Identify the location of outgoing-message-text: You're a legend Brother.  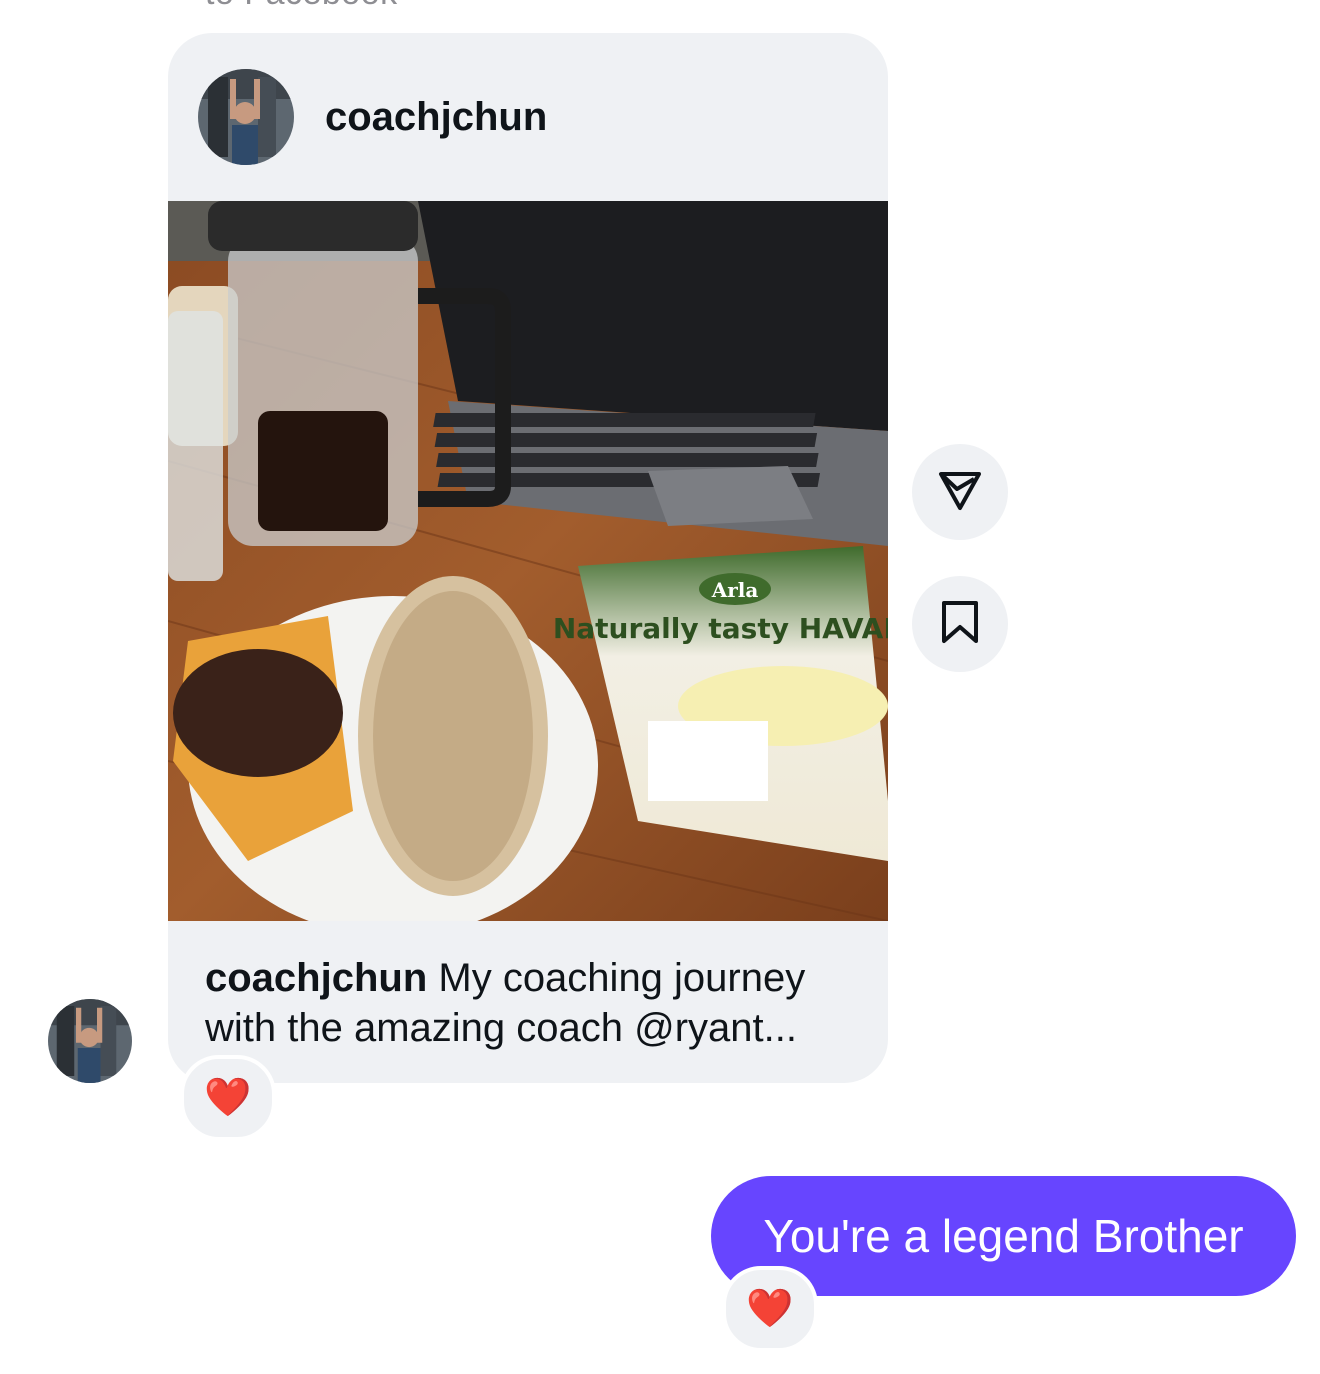
(1003, 1236).